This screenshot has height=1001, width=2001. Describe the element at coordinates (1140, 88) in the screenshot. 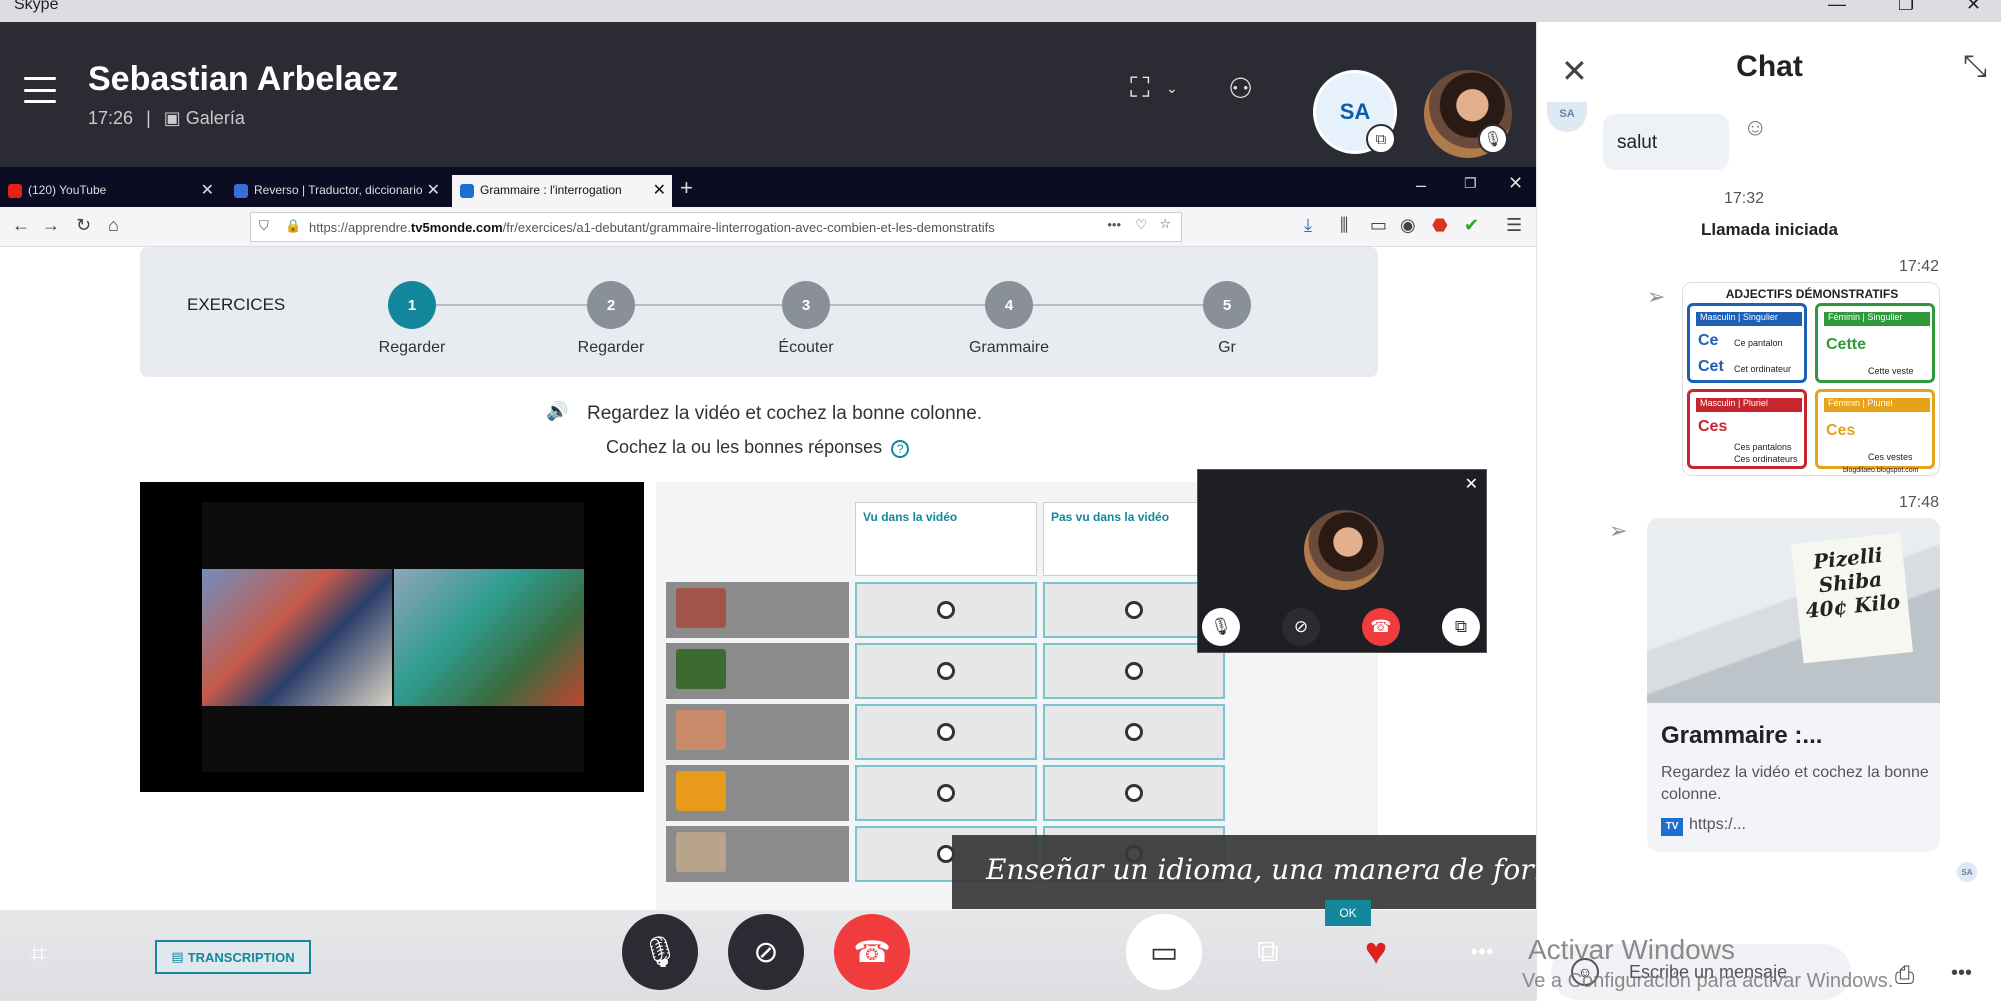

I see `layout-icon: ⛶` at that location.